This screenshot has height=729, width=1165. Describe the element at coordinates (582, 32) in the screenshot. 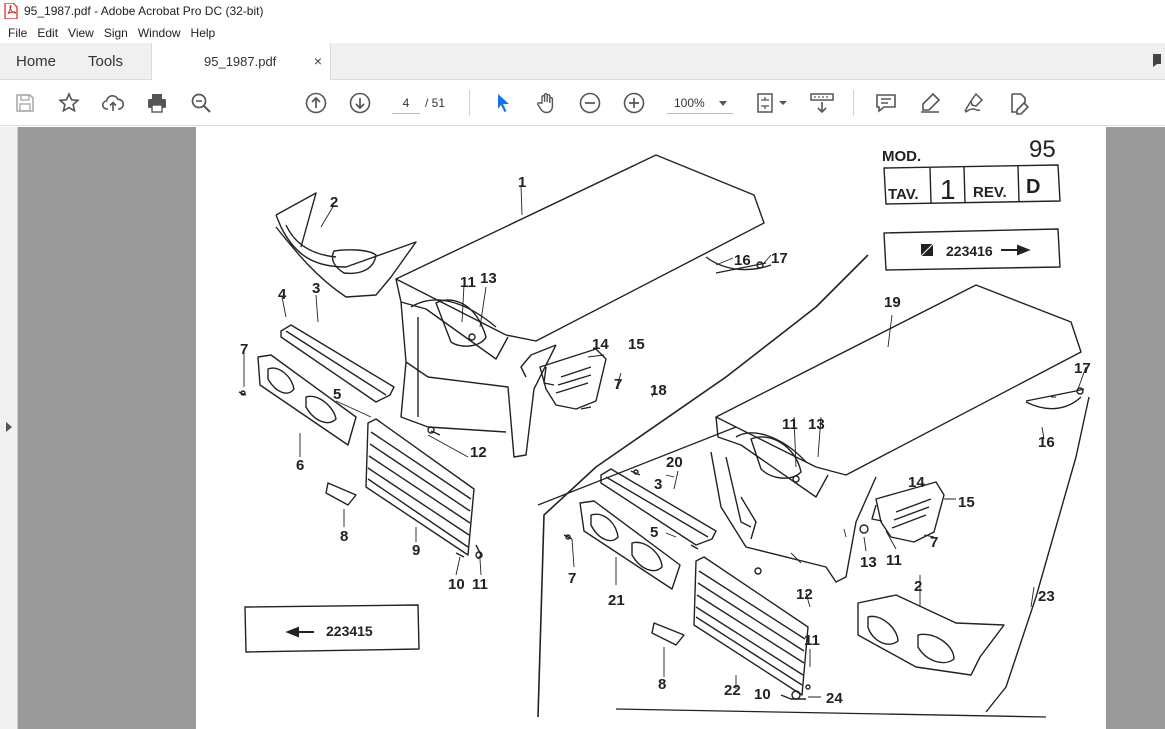

I see `menu-bar: File Edit View Sign Window Help` at that location.